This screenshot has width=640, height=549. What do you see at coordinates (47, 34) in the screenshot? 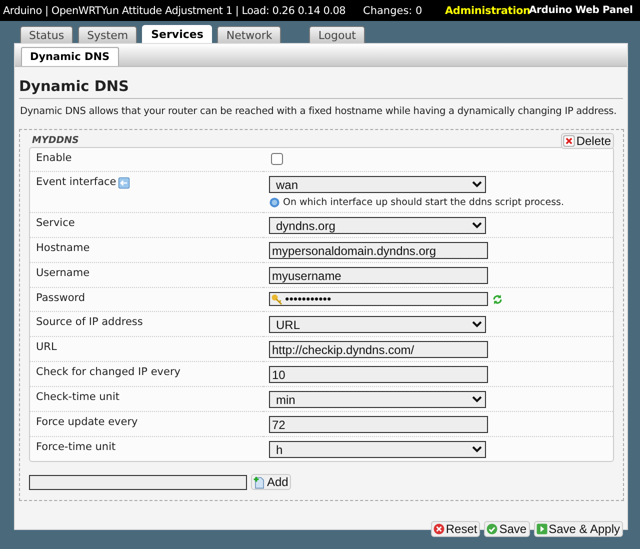
I see `nav-tab: Status` at bounding box center [47, 34].